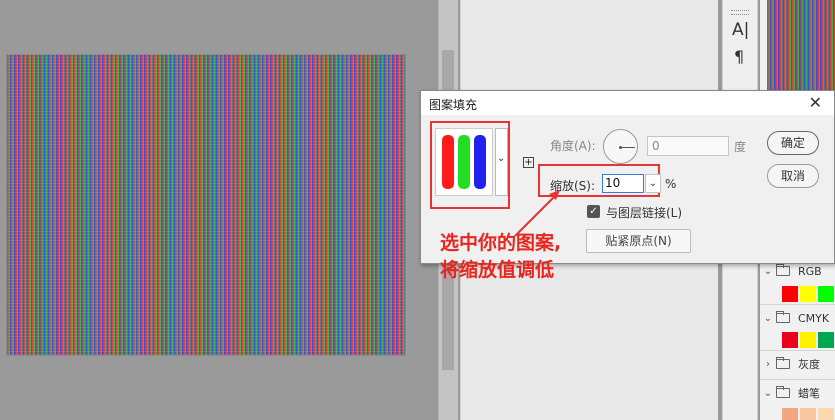  I want to click on paragraph-panel-icon: ¶, so click(739, 56).